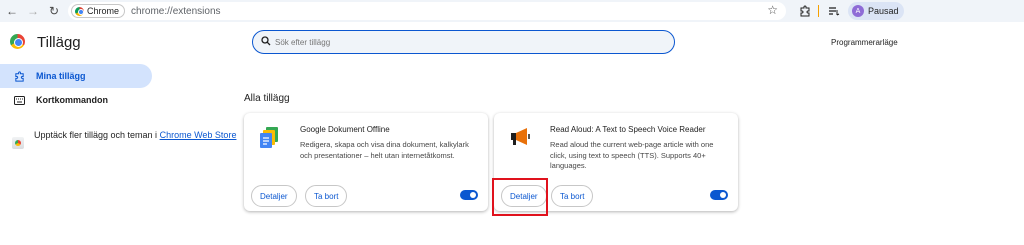 This screenshot has height=245, width=1024. Describe the element at coordinates (61, 76) in the screenshot. I see `sidebar-item-label: Mina tillägg` at that location.